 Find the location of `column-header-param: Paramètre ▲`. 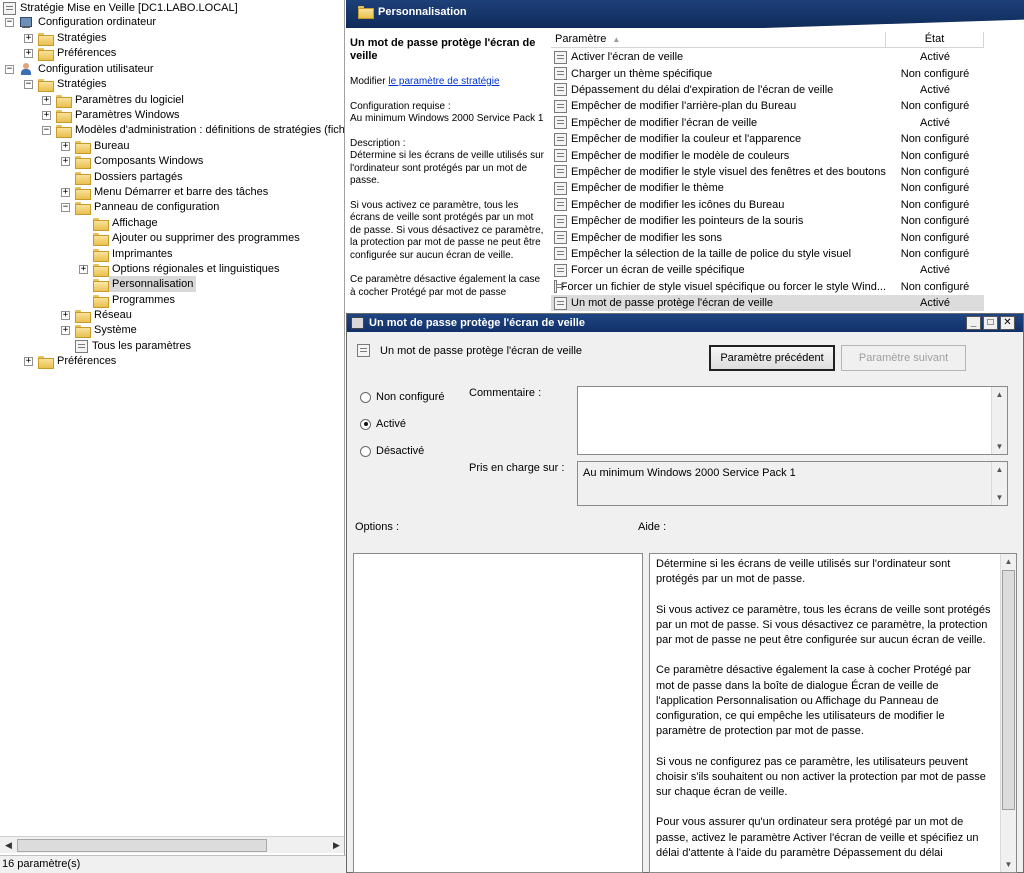

column-header-param: Paramètre ▲ is located at coordinates (718, 40).